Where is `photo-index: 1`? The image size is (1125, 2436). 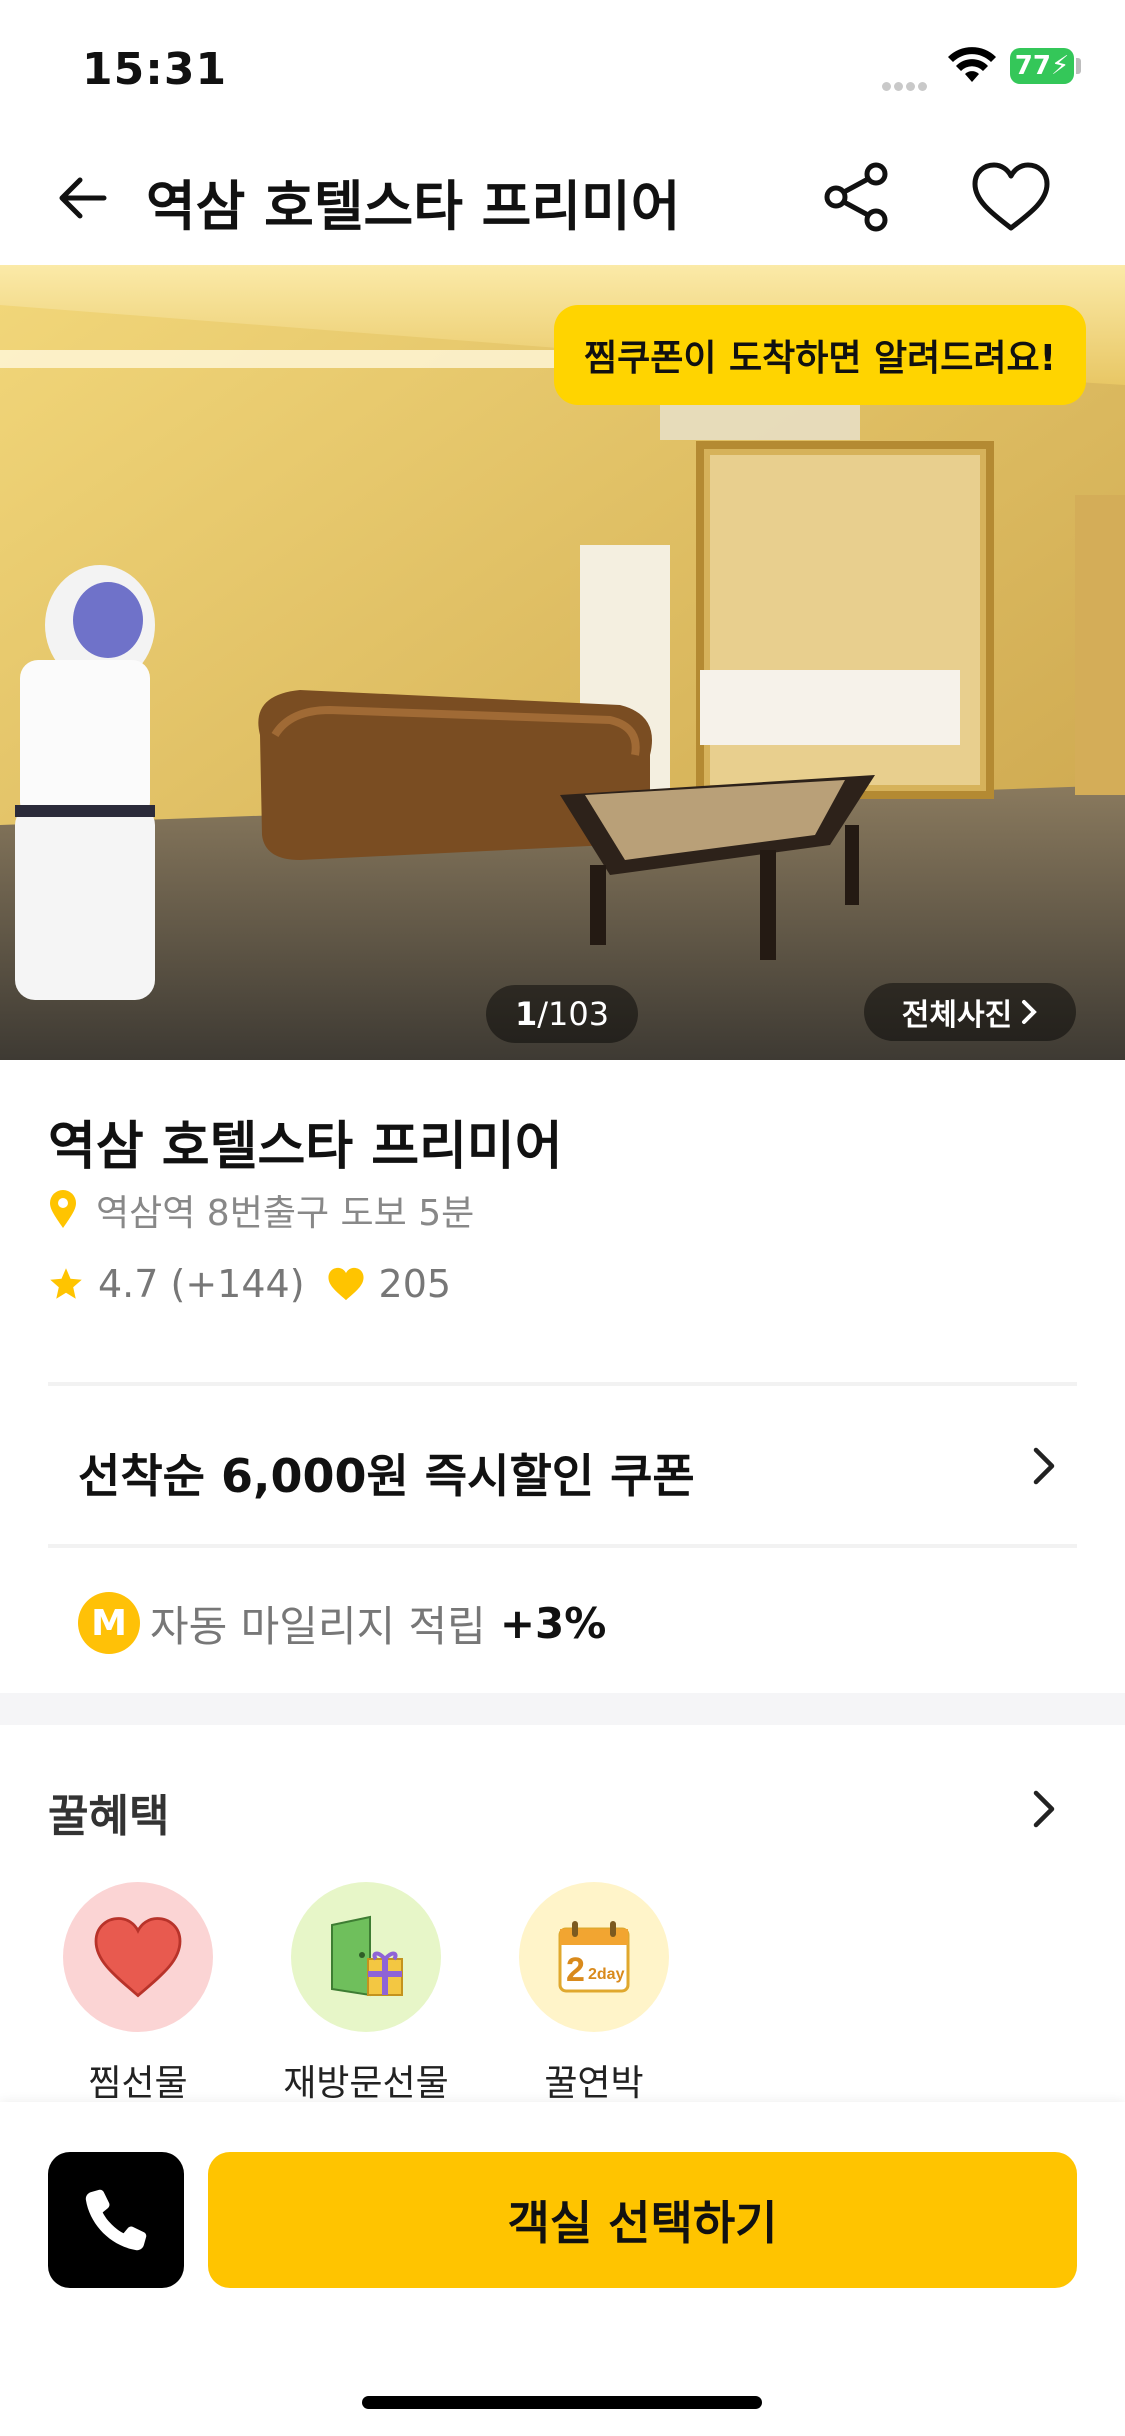
photo-index: 1 is located at coordinates (526, 1014).